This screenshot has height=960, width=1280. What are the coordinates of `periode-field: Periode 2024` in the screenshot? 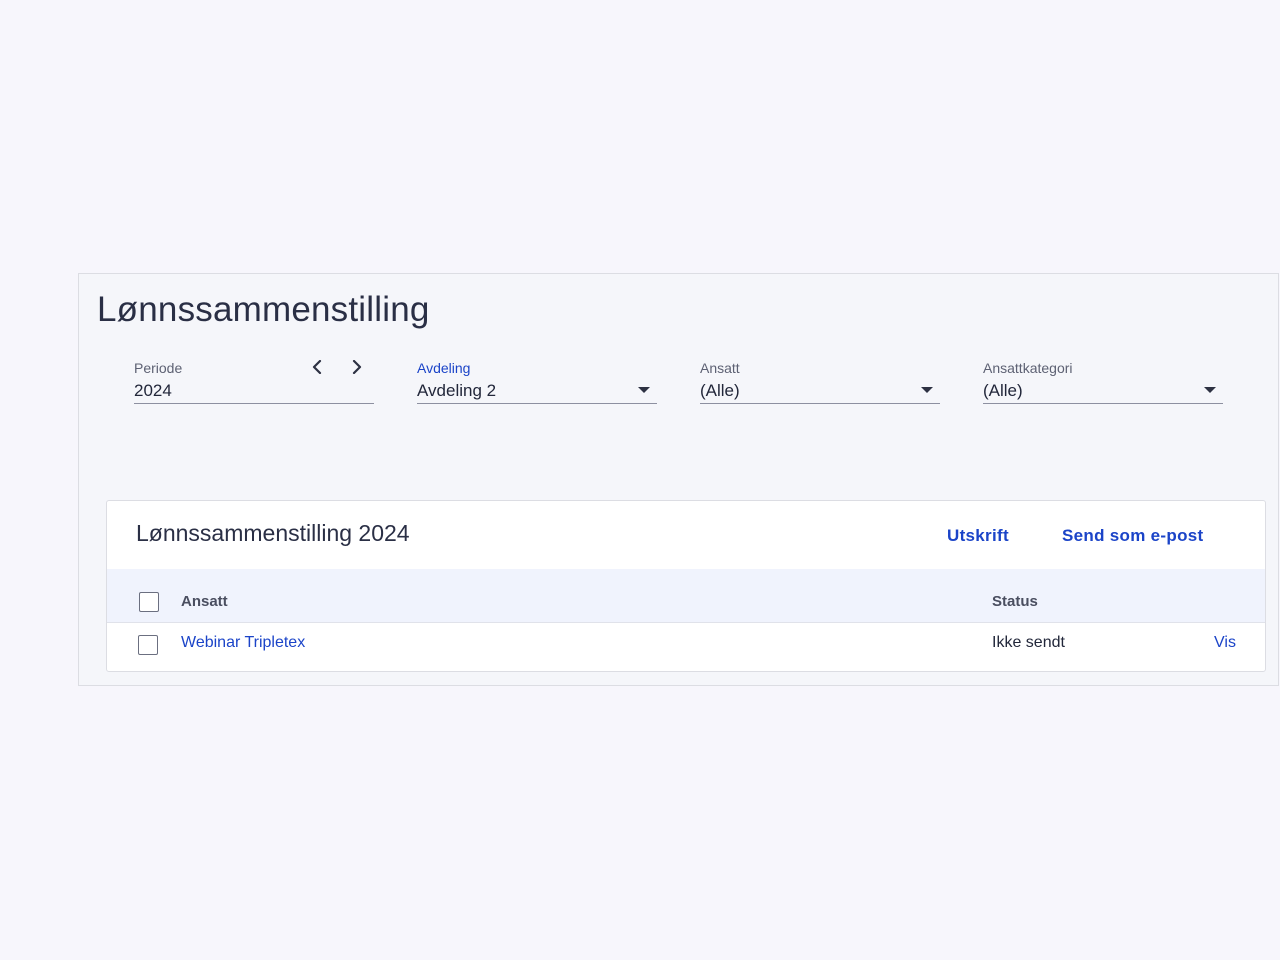 It's located at (254, 381).